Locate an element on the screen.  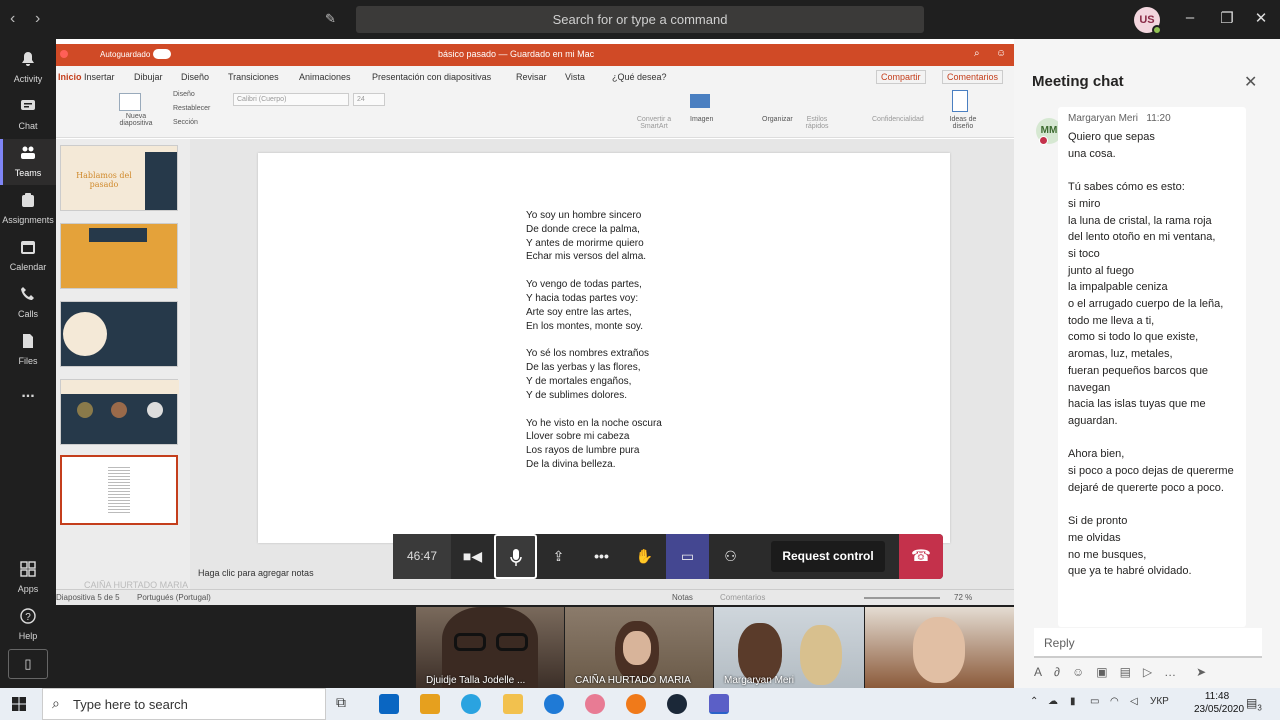
participant-video-2: CAIÑA HURTADO MARIA is located at coordinates (639, 647).